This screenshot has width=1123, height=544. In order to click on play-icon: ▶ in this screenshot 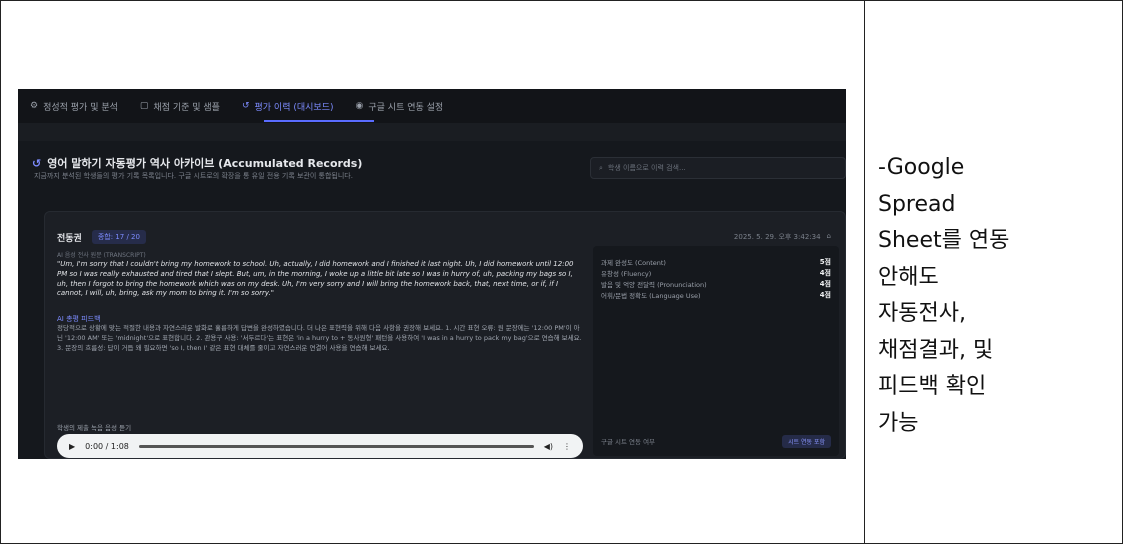, I will do `click(72, 446)`.